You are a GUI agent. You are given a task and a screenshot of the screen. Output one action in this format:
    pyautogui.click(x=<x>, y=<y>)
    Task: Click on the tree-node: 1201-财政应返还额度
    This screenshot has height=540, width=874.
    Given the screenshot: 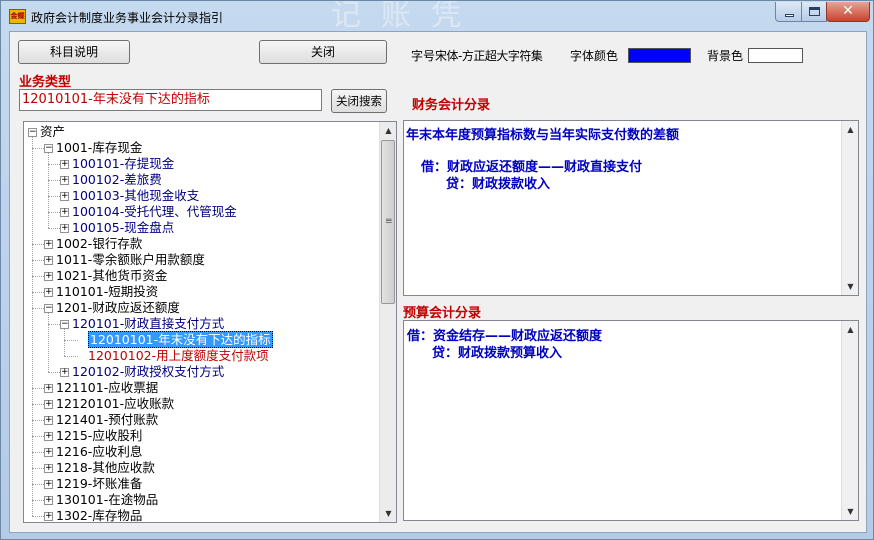 What is the action you would take?
    pyautogui.click(x=118, y=308)
    